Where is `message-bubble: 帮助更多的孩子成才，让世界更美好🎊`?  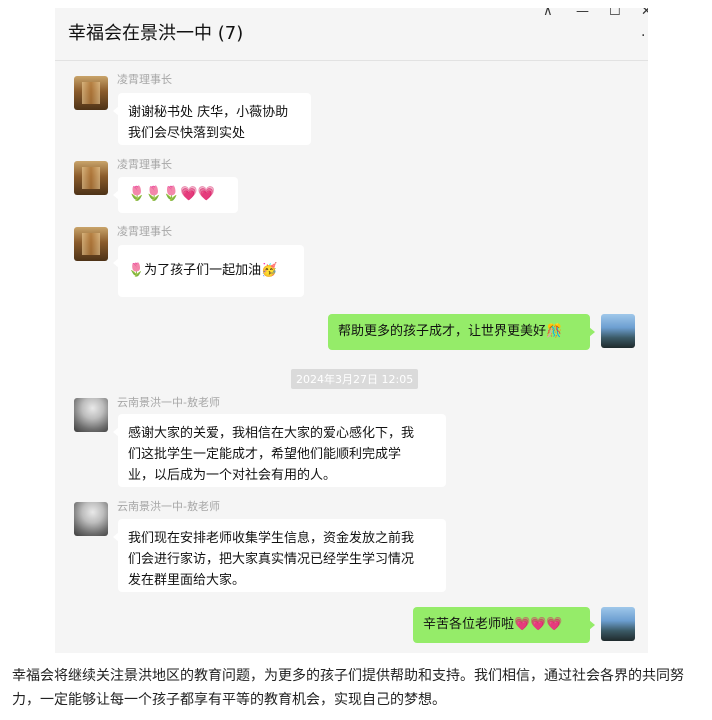 message-bubble: 帮助更多的孩子成才，让世界更美好🎊 is located at coordinates (461, 332).